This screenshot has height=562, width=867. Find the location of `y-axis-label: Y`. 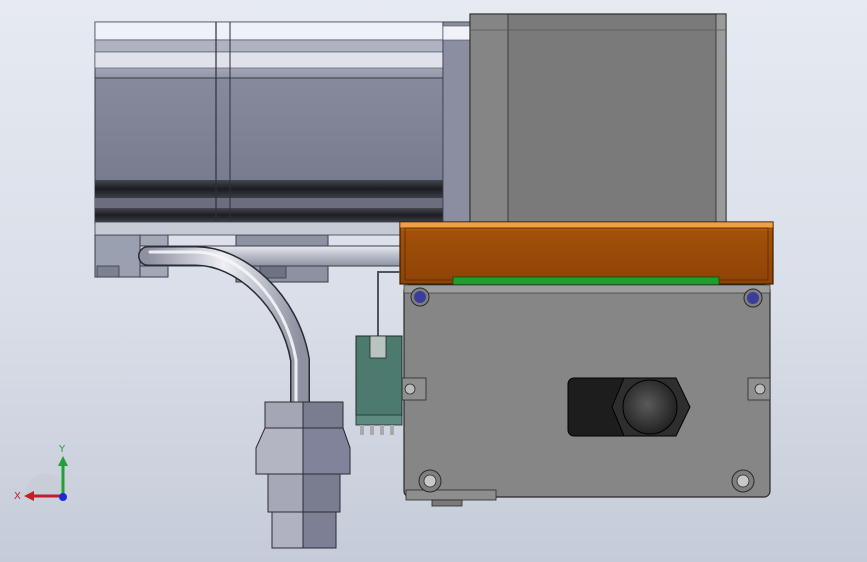

y-axis-label: Y is located at coordinates (62, 449).